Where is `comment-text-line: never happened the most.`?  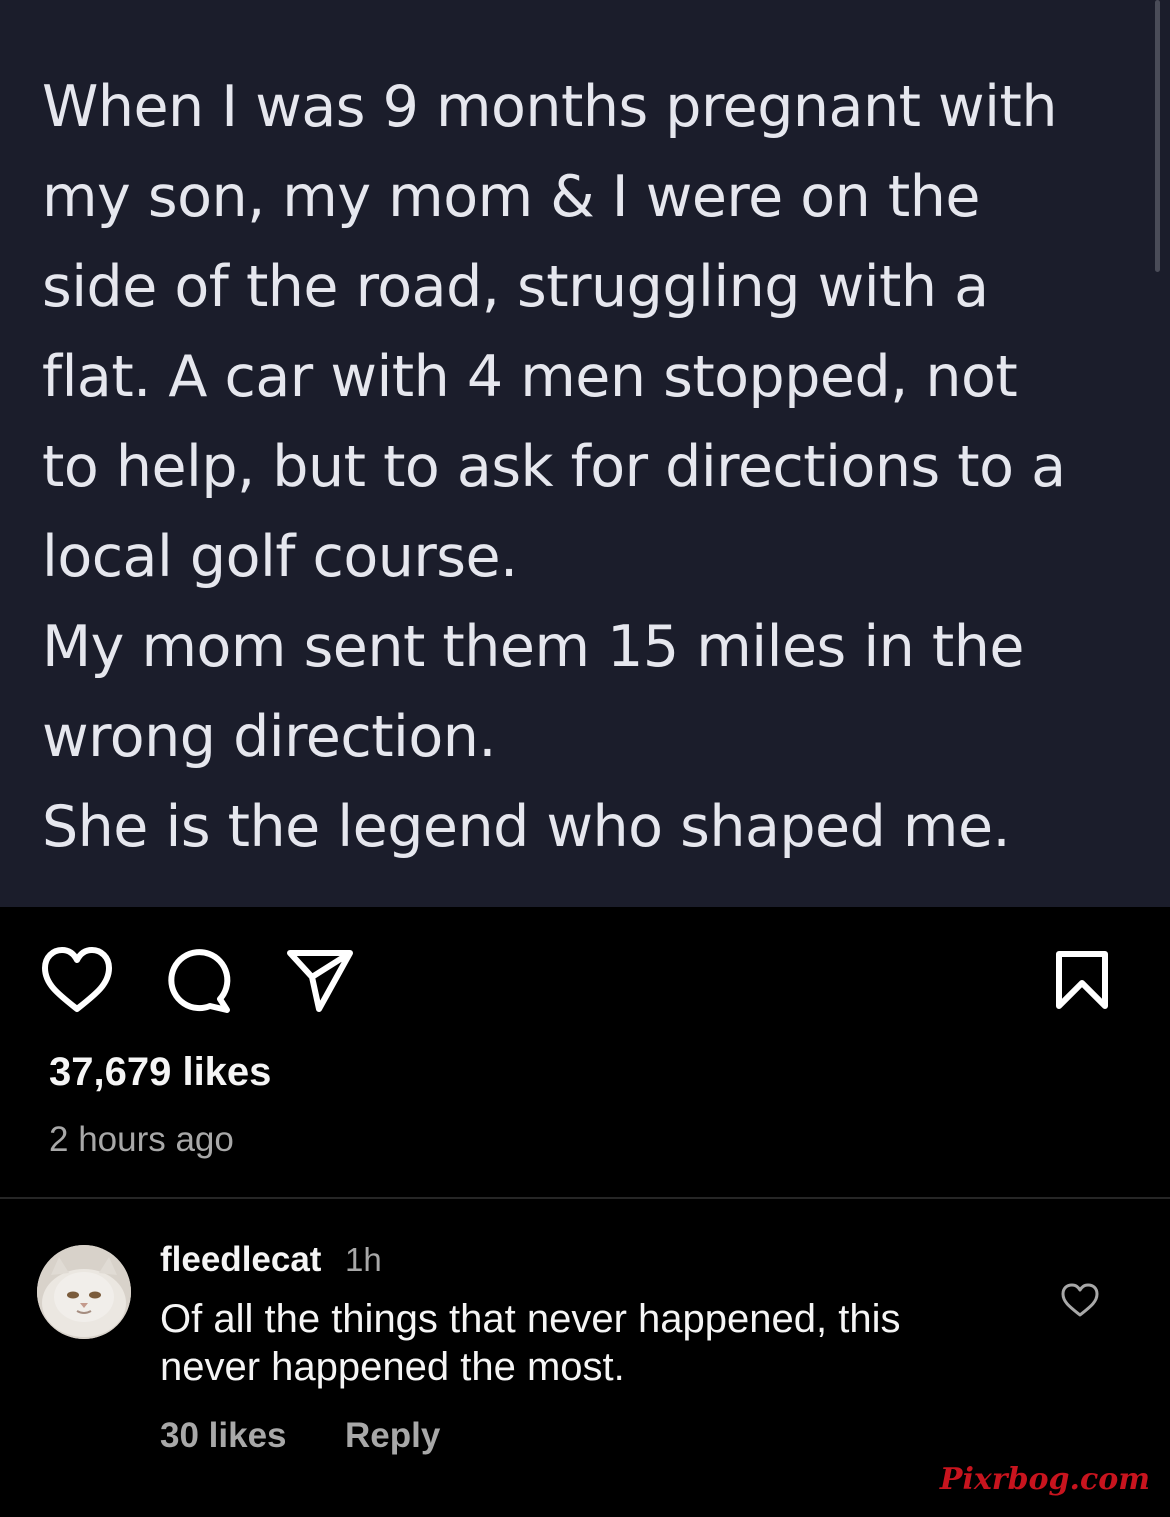
comment-text-line: never happened the most. is located at coordinates (392, 1367).